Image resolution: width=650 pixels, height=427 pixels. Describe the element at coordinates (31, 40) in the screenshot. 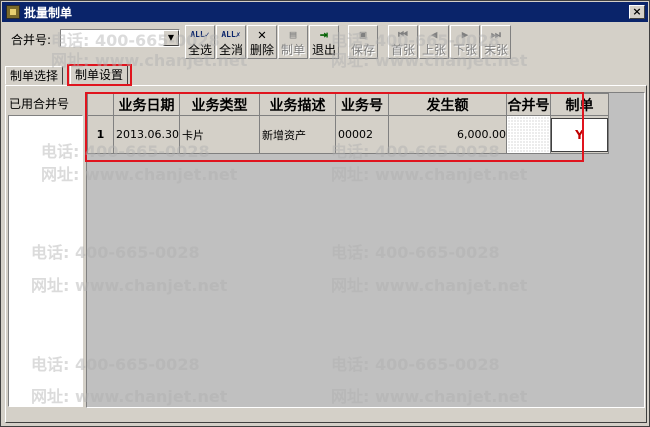

I see `merge-number-label: 合并号:` at that location.